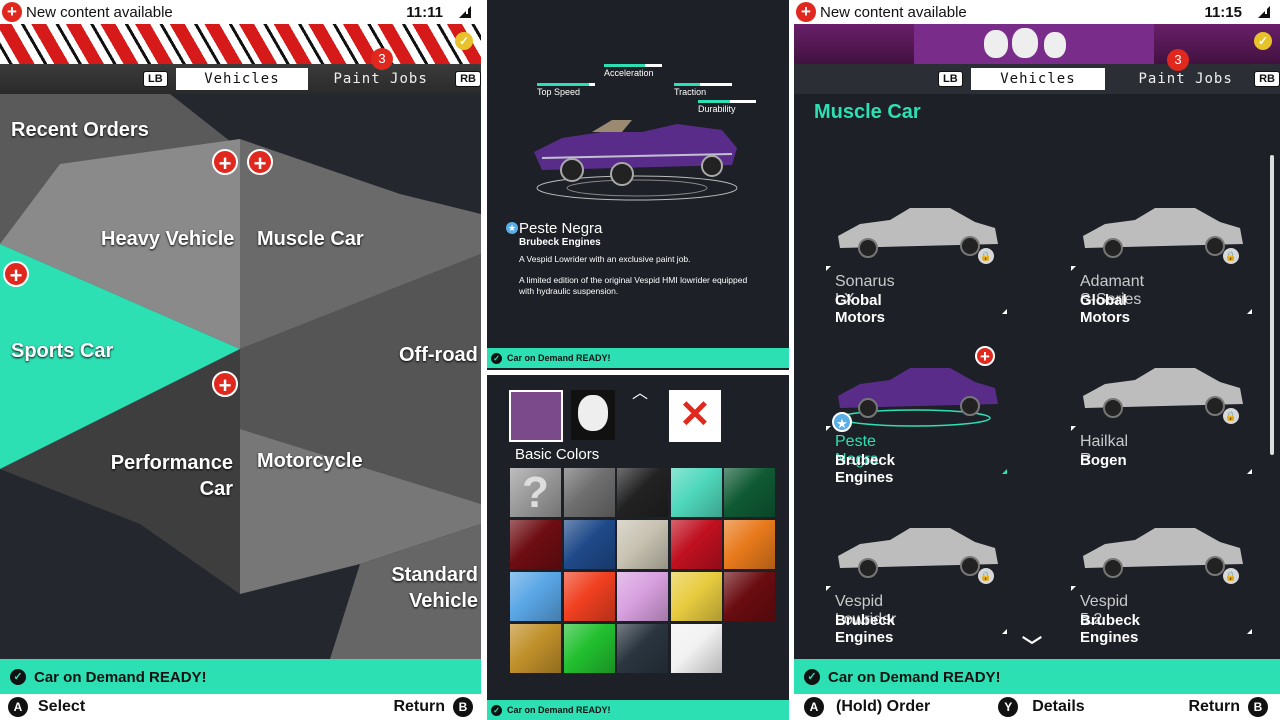 The height and width of the screenshot is (720, 1280). I want to click on status-bar-right: + New content available 11:15, so click(1037, 12).